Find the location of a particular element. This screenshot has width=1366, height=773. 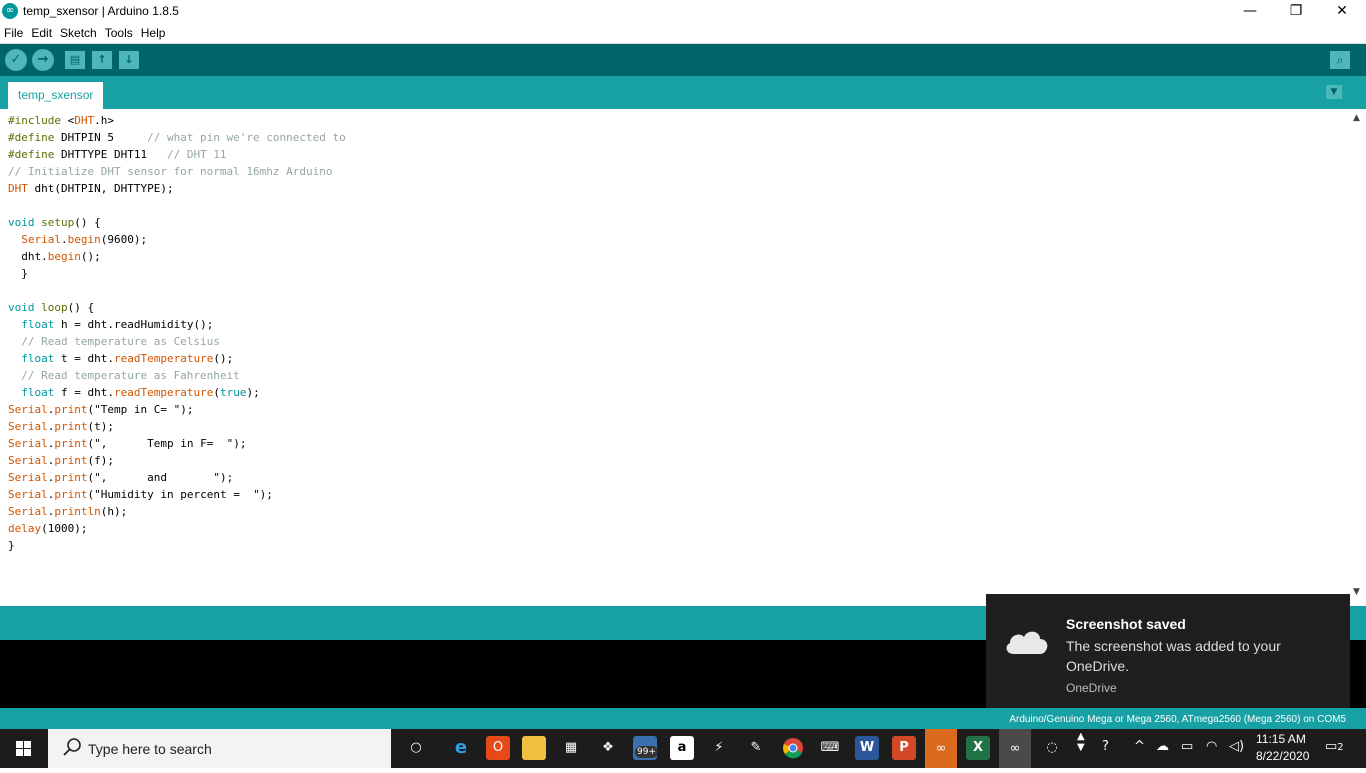

taskbar-search-box: Type here to search is located at coordinates (219, 748).